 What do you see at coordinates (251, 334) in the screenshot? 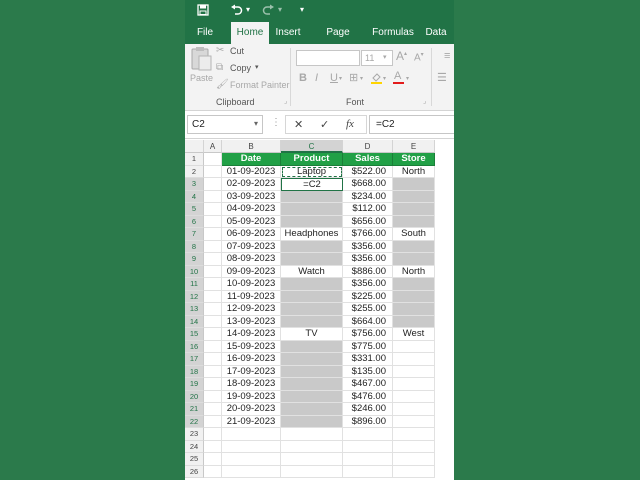
I see `date-cell: 14-09-2023` at bounding box center [251, 334].